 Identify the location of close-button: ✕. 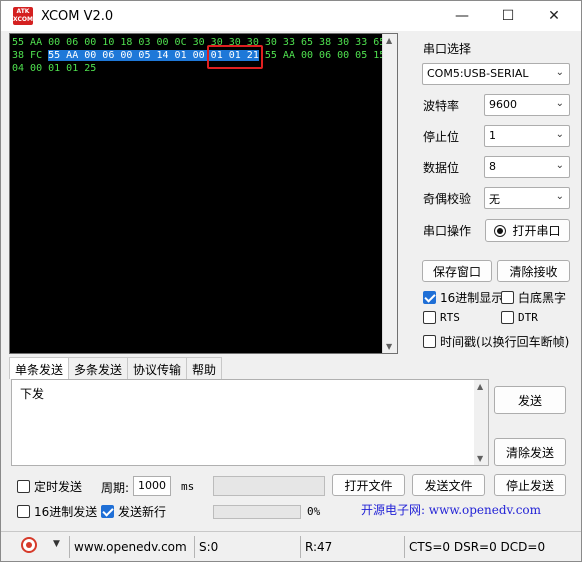
(554, 16).